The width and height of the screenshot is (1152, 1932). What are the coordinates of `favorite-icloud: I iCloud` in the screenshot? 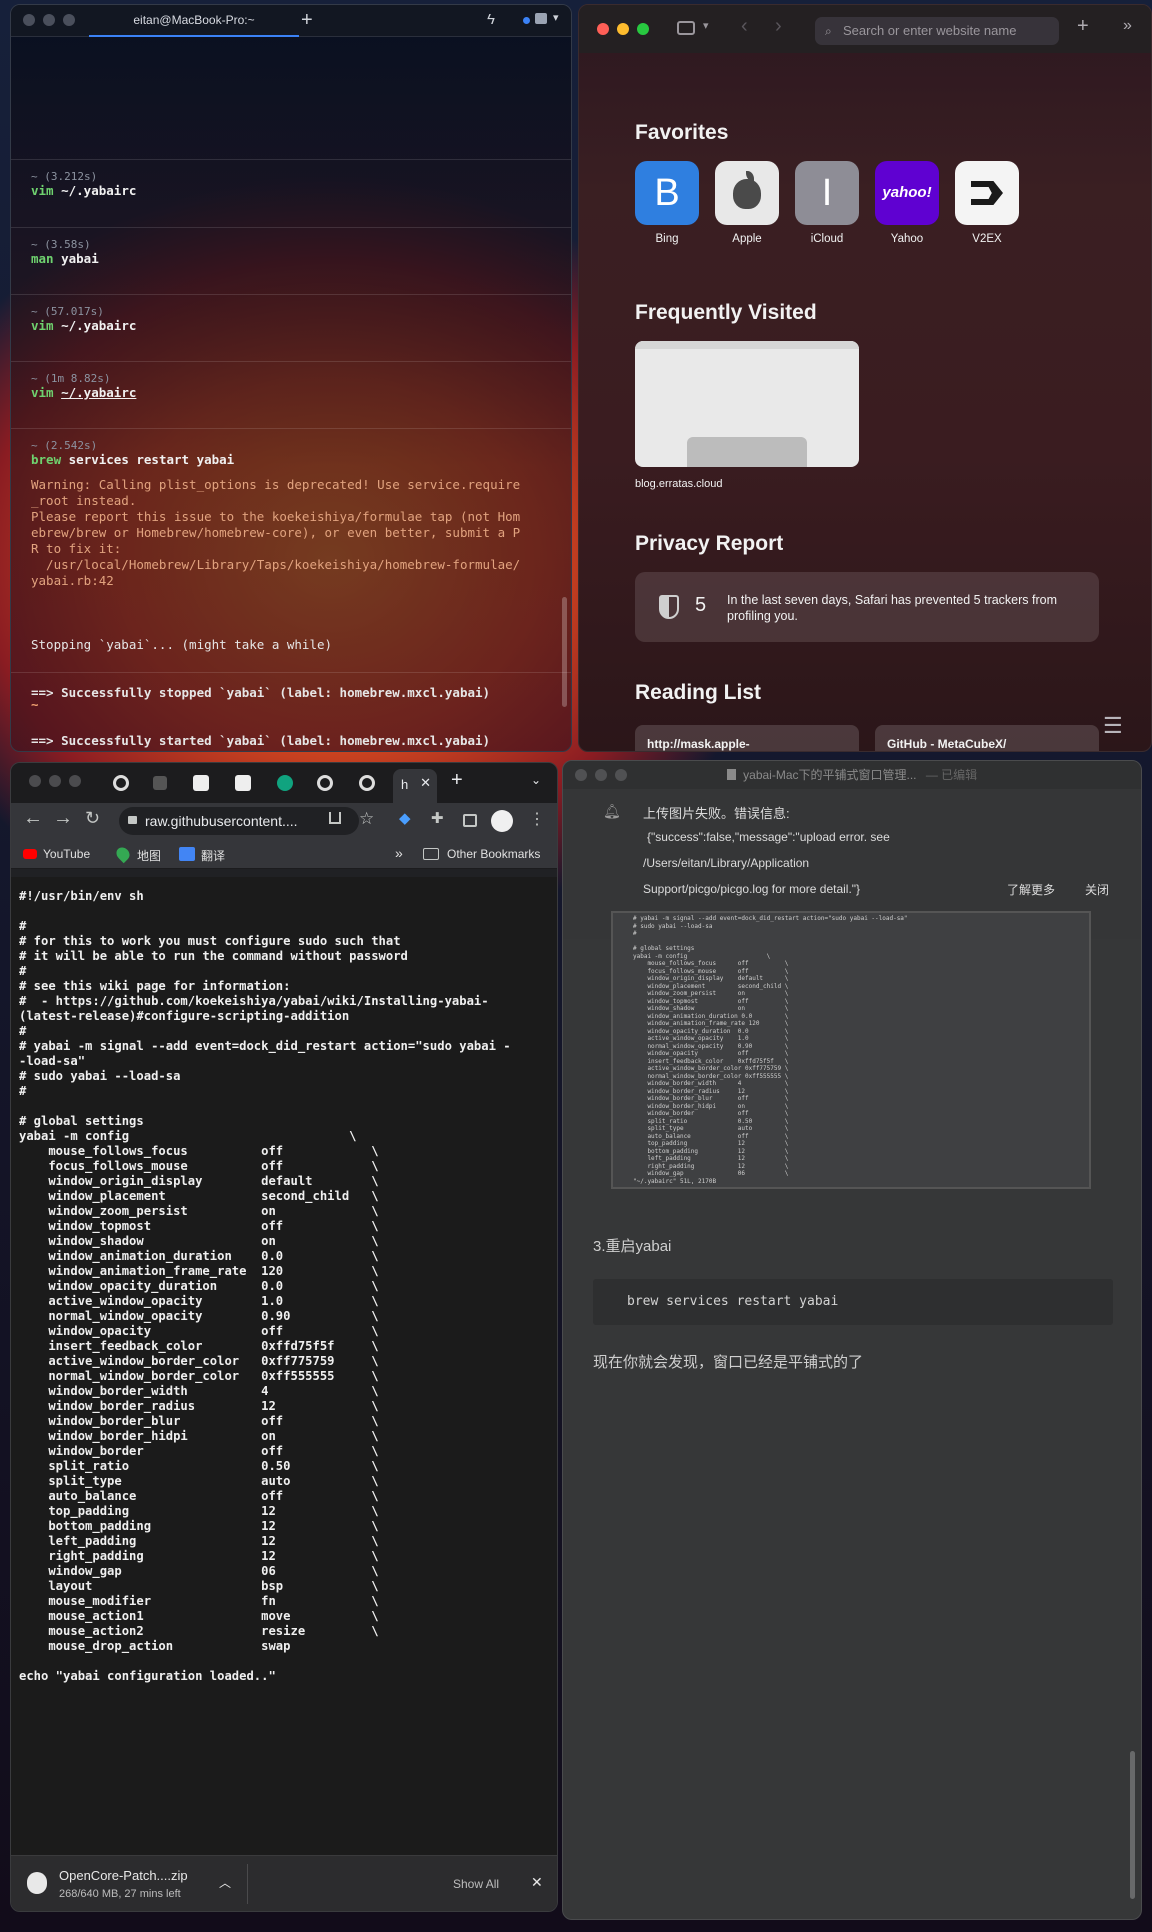 It's located at (827, 203).